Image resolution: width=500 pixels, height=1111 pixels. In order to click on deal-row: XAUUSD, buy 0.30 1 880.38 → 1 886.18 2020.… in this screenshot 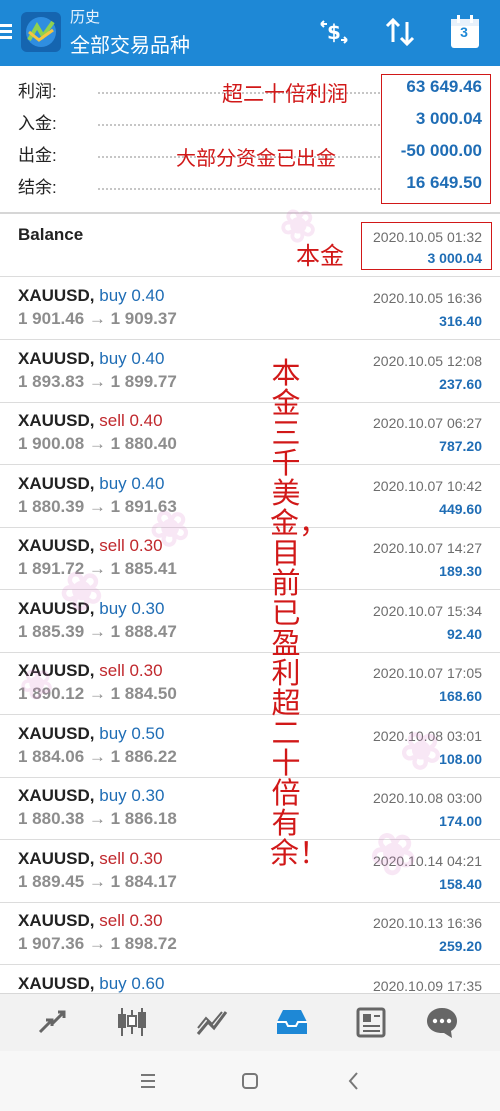, I will do `click(250, 808)`.